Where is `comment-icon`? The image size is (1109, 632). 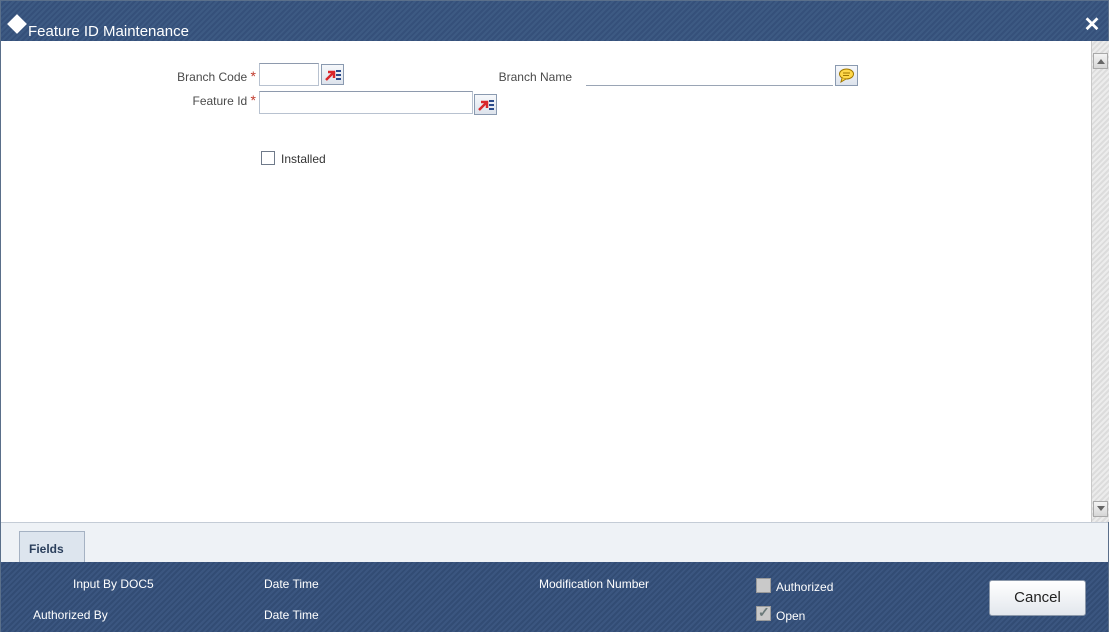 comment-icon is located at coordinates (846, 76).